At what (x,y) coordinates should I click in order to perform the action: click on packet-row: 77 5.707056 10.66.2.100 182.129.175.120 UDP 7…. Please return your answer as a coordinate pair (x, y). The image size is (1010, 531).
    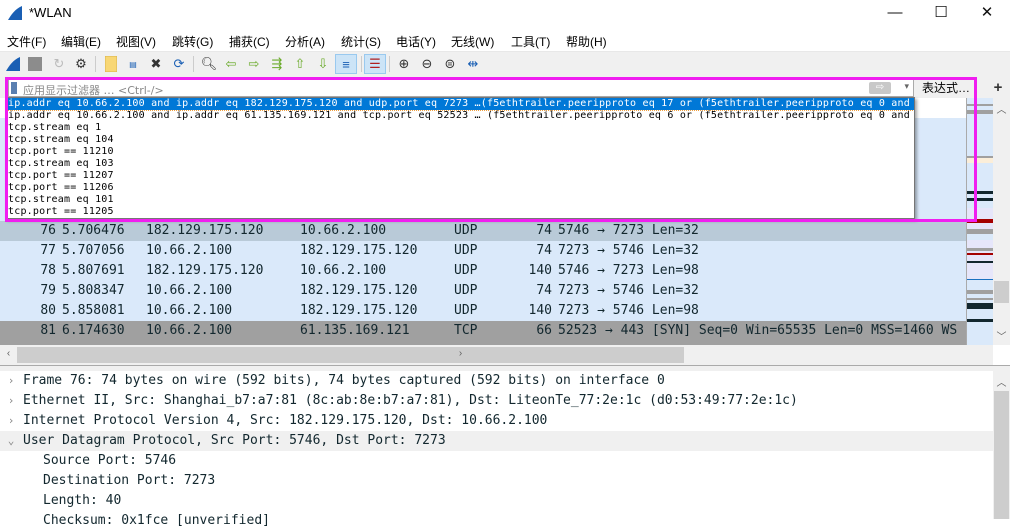
    Looking at the image, I should click on (483, 251).